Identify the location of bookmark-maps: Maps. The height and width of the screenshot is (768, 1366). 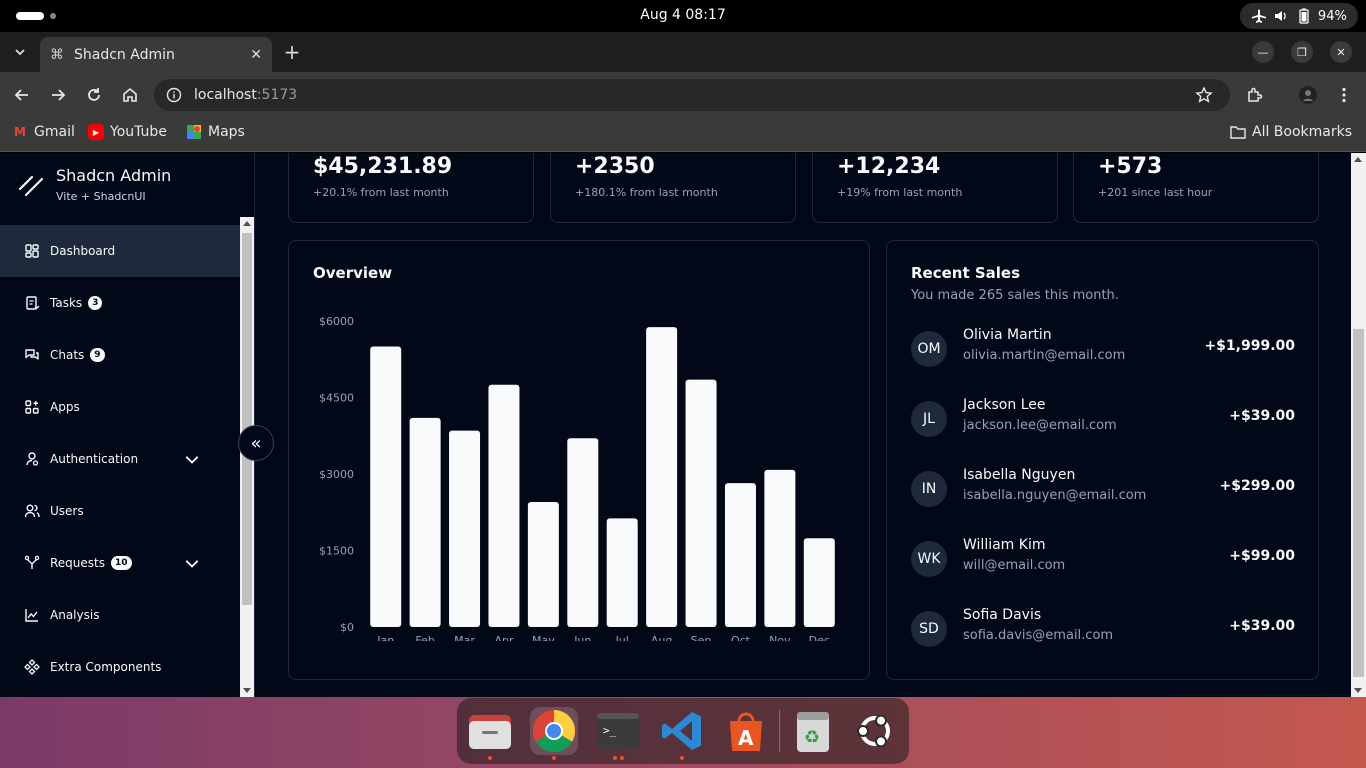
(215, 132).